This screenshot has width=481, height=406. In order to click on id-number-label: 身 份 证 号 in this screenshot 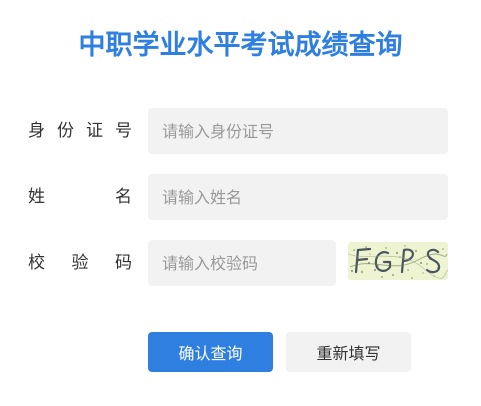, I will do `click(80, 131)`.